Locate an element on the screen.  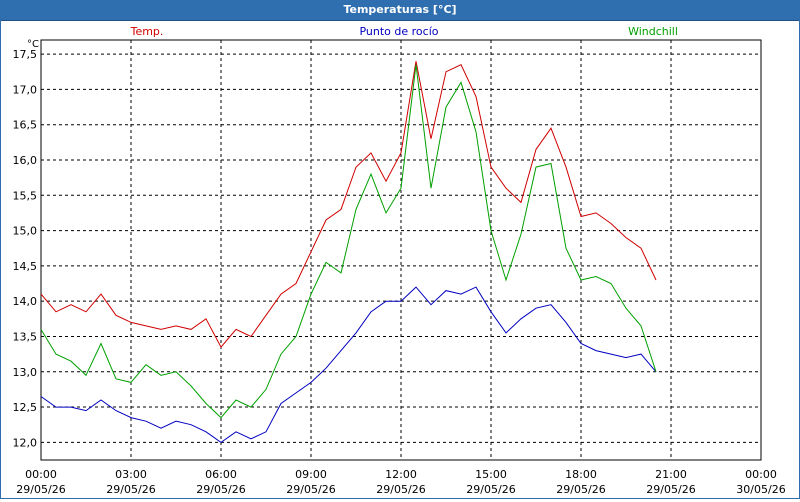
y-tick-label: 13,5 is located at coordinates (25, 336).